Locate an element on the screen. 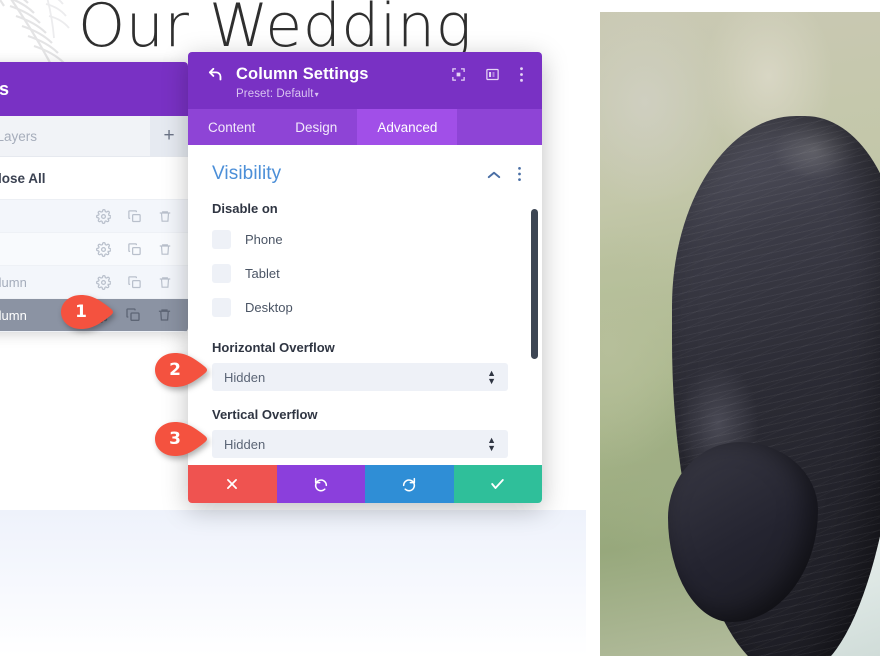 This screenshot has width=880, height=656. phone-checkbox is located at coordinates (221, 239).